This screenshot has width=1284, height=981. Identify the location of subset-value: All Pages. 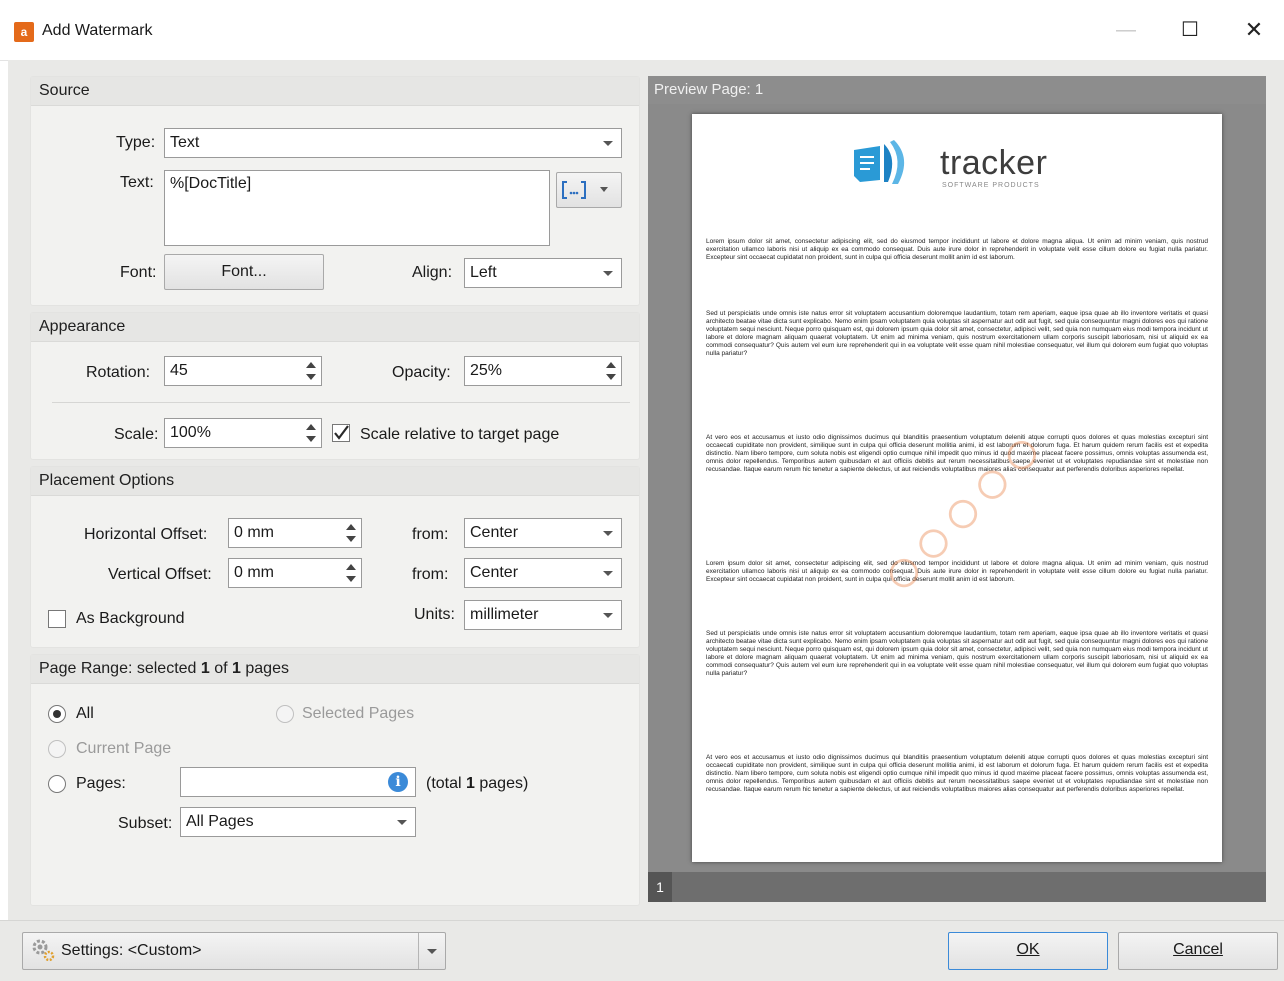
(220, 821).